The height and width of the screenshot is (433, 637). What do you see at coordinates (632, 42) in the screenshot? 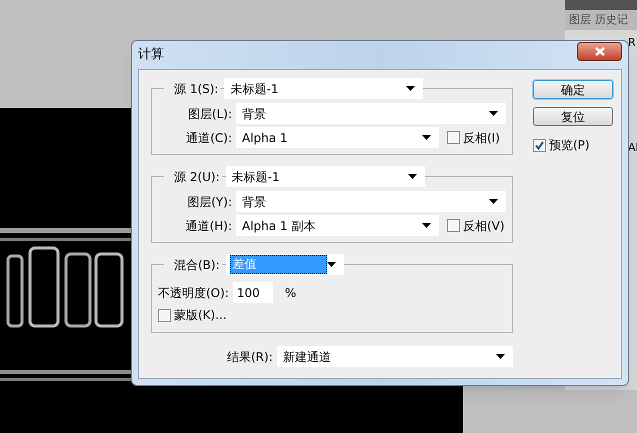
I see `channel-name: R` at bounding box center [632, 42].